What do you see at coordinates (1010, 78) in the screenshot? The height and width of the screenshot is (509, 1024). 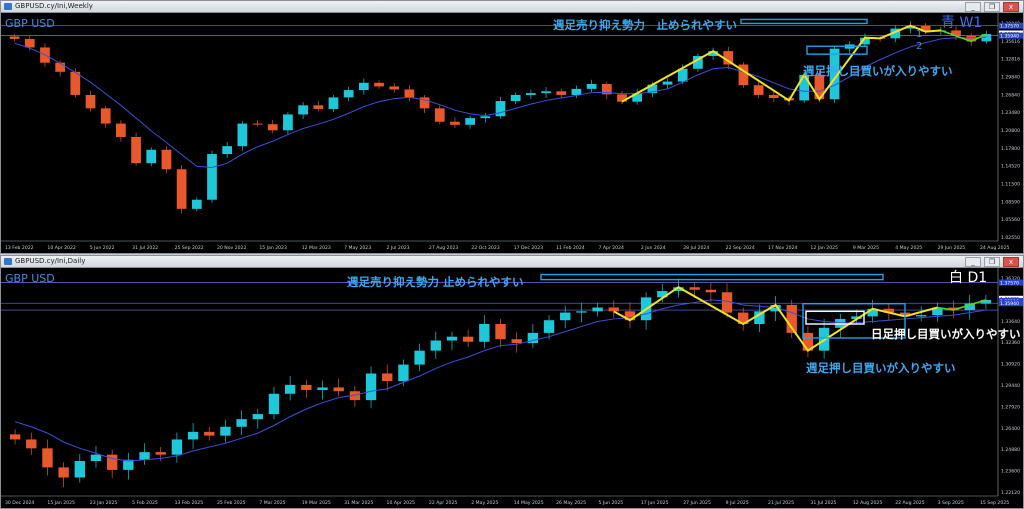 I see `y-tick-label: 1.29840` at bounding box center [1010, 78].